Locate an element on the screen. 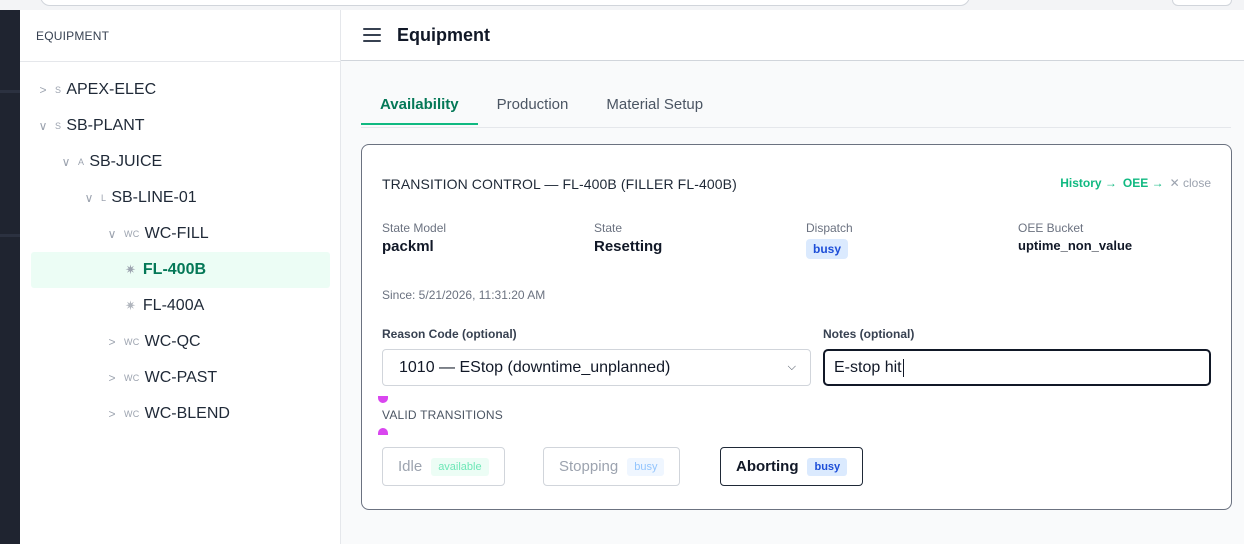  state-model-value: packml is located at coordinates (408, 246).